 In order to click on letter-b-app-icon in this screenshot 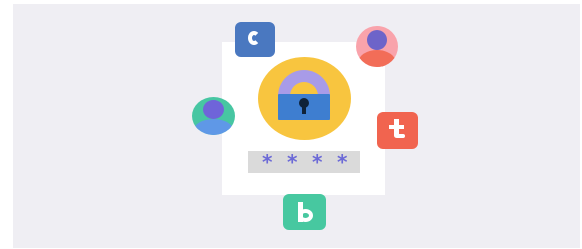, I will do `click(304, 212)`.